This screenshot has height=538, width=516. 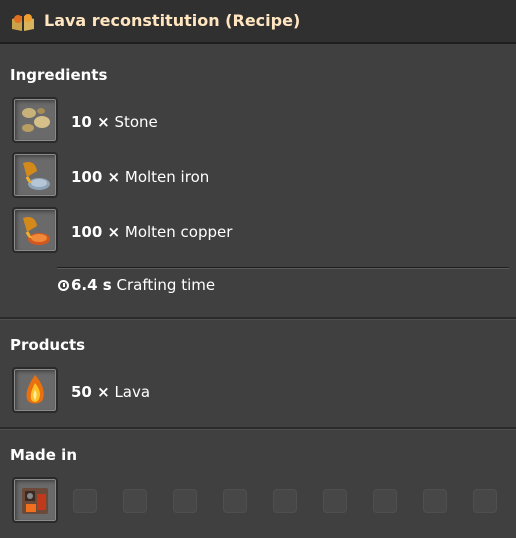 I want to click on ingredient-slot-stone, so click(x=35, y=120).